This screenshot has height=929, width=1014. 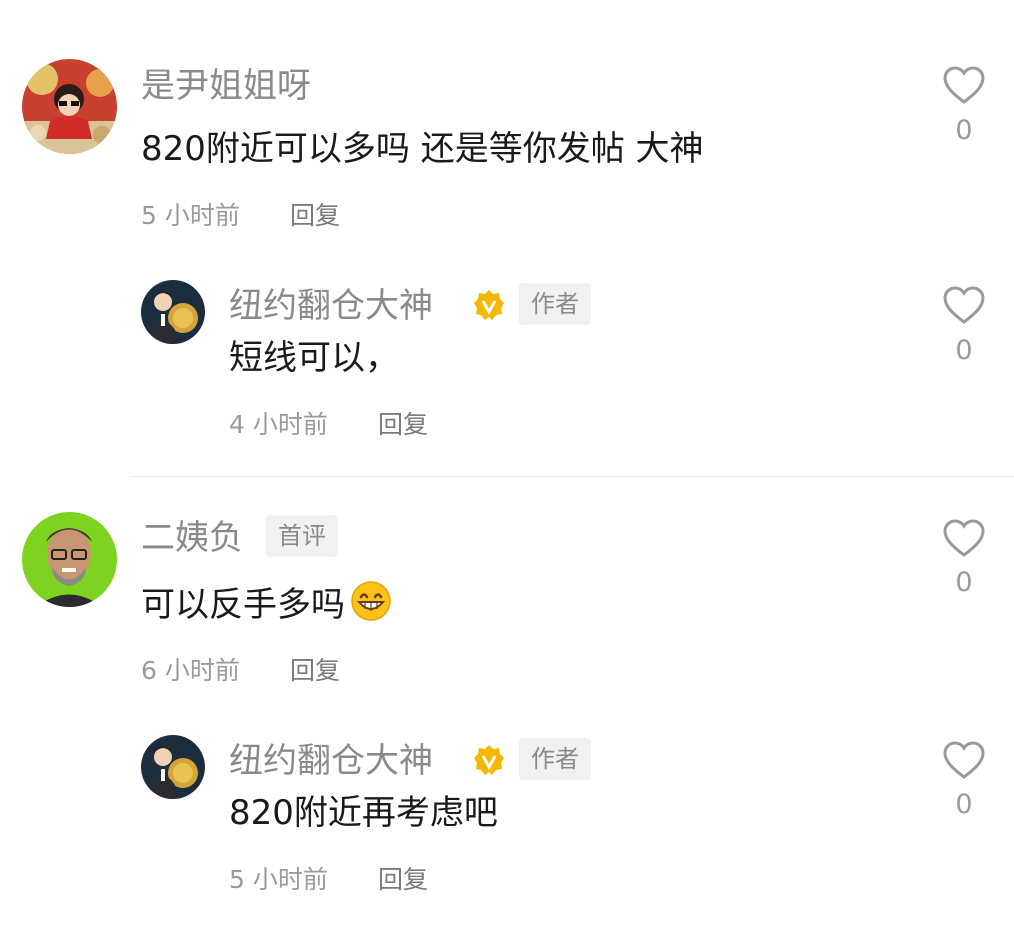 I want to click on avatar-image, so click(x=173, y=767).